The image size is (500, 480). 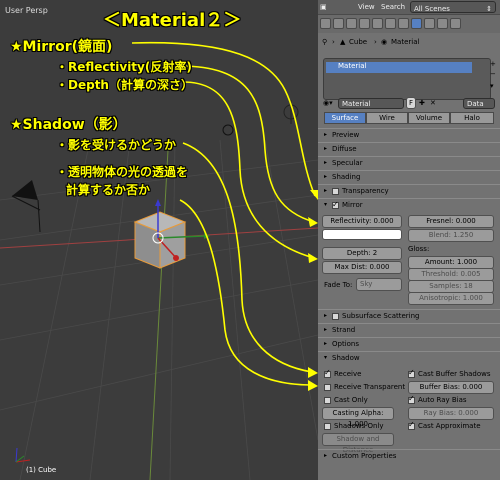 What do you see at coordinates (393, 7) in the screenshot?
I see `search-menu: Search` at bounding box center [393, 7].